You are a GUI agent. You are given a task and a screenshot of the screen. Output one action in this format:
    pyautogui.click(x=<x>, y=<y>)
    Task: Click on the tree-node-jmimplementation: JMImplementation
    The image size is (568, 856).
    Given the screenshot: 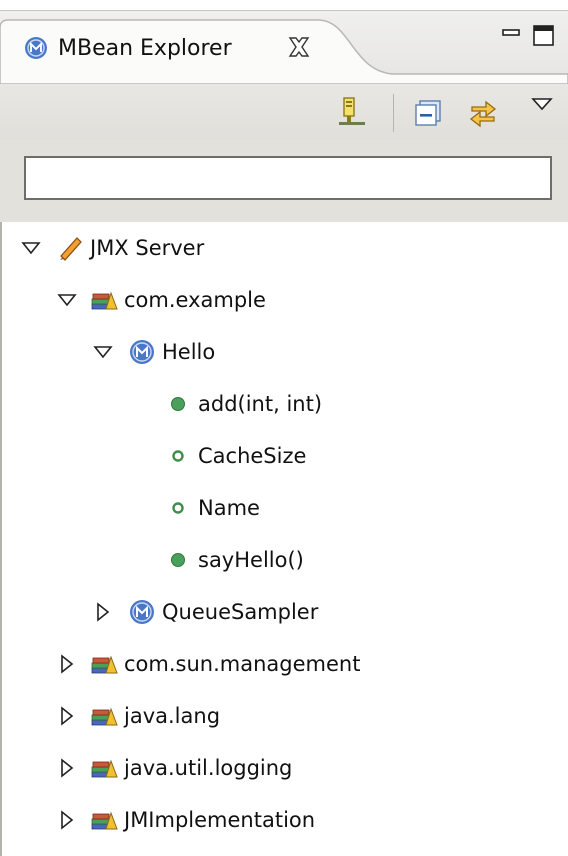 What is the action you would take?
    pyautogui.click(x=185, y=820)
    